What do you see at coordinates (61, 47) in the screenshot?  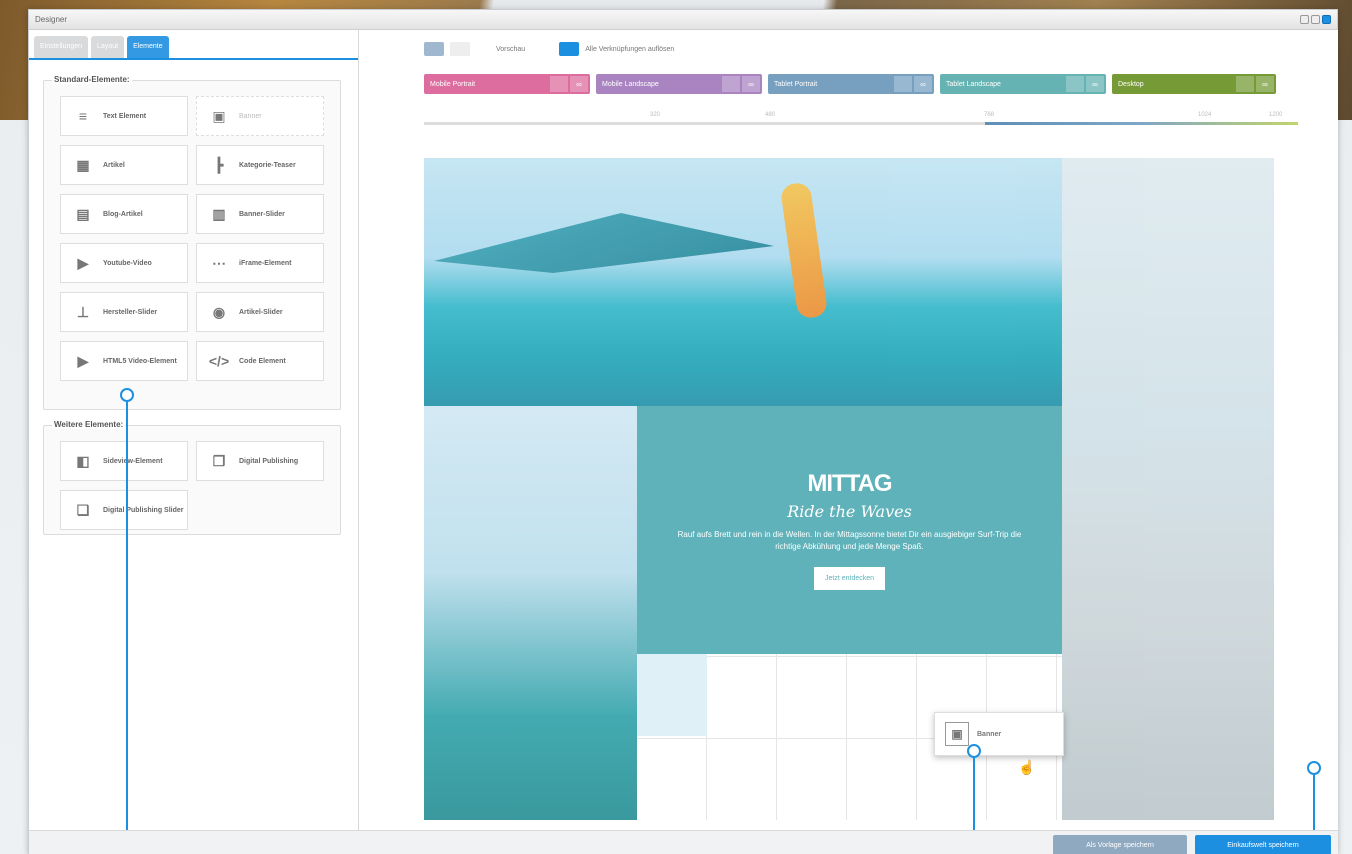 I see `tab-einstellungen: Einstellungen` at bounding box center [61, 47].